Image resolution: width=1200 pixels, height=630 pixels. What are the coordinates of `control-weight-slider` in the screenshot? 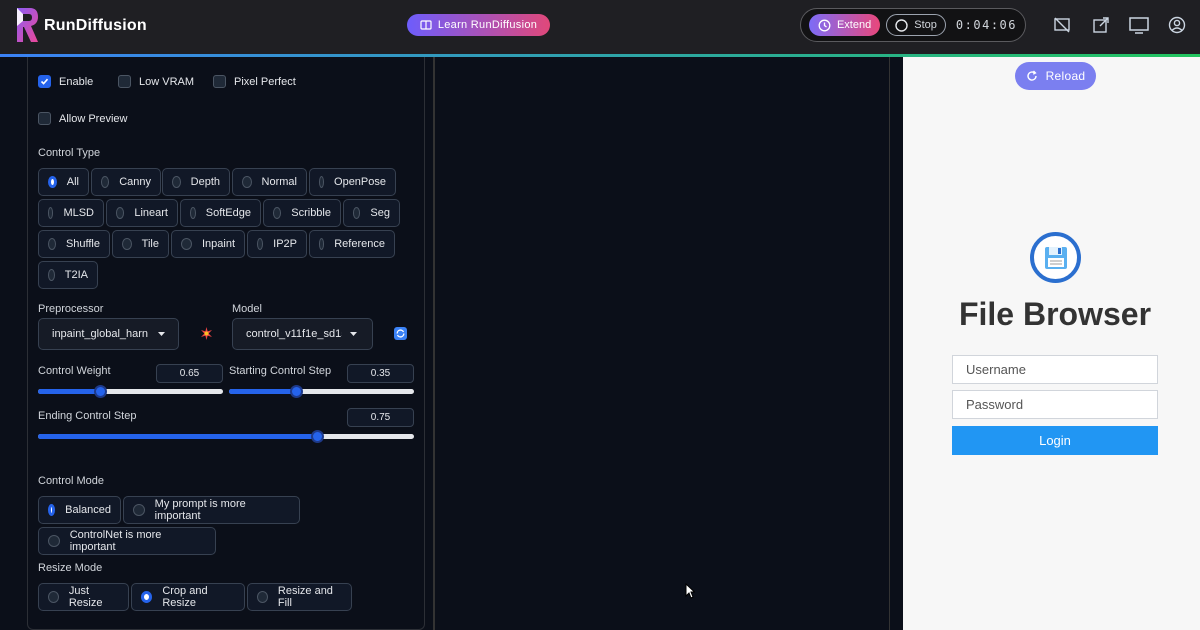 It's located at (130, 391).